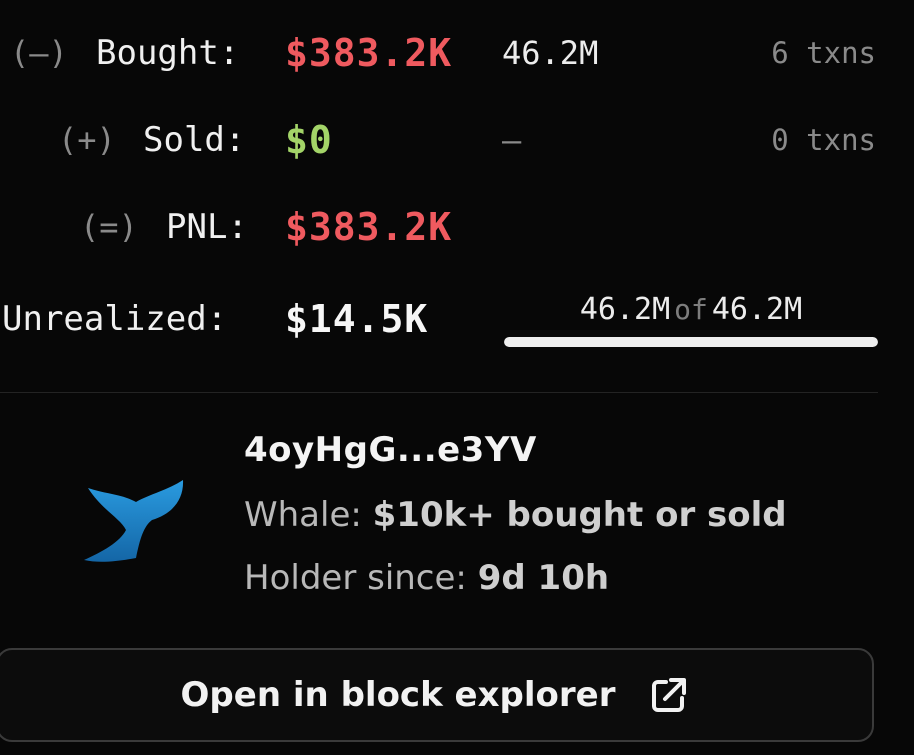  What do you see at coordinates (457, 53) in the screenshot?
I see `bought-row: (–) Bought: $383.2K 46.2M 6 txns` at bounding box center [457, 53].